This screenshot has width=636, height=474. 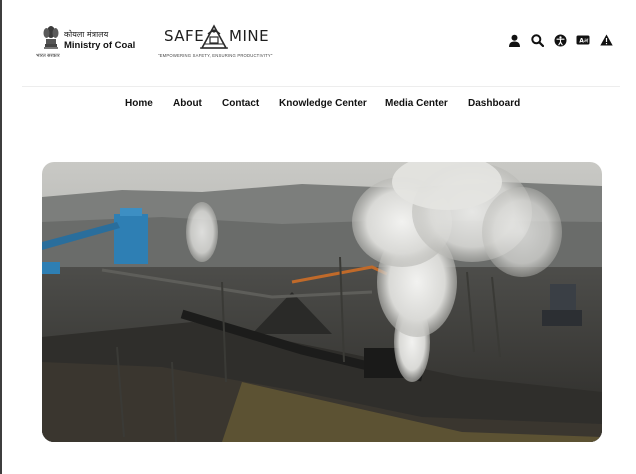 I want to click on user-button, so click(x=514, y=40).